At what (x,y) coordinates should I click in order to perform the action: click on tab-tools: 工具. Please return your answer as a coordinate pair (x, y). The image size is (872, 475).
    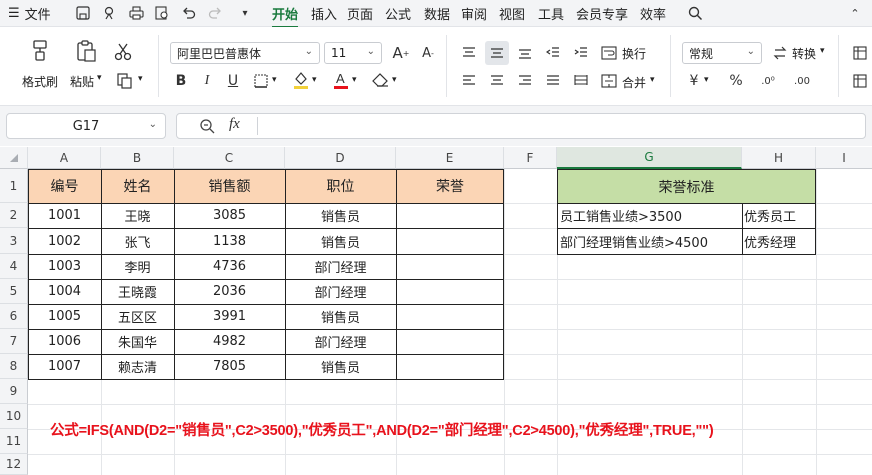
    Looking at the image, I should click on (551, 13).